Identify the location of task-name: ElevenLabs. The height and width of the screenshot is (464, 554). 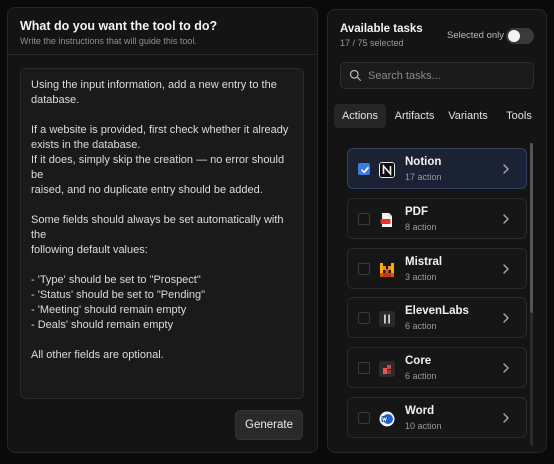
(437, 311).